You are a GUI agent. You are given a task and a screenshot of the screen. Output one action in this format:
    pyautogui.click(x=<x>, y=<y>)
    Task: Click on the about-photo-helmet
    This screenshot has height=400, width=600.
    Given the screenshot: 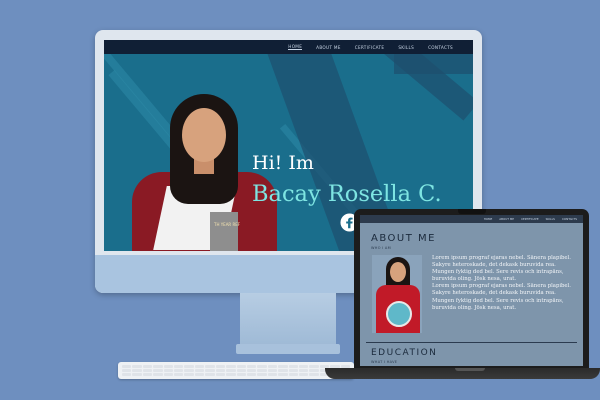 What is the action you would take?
    pyautogui.click(x=399, y=314)
    